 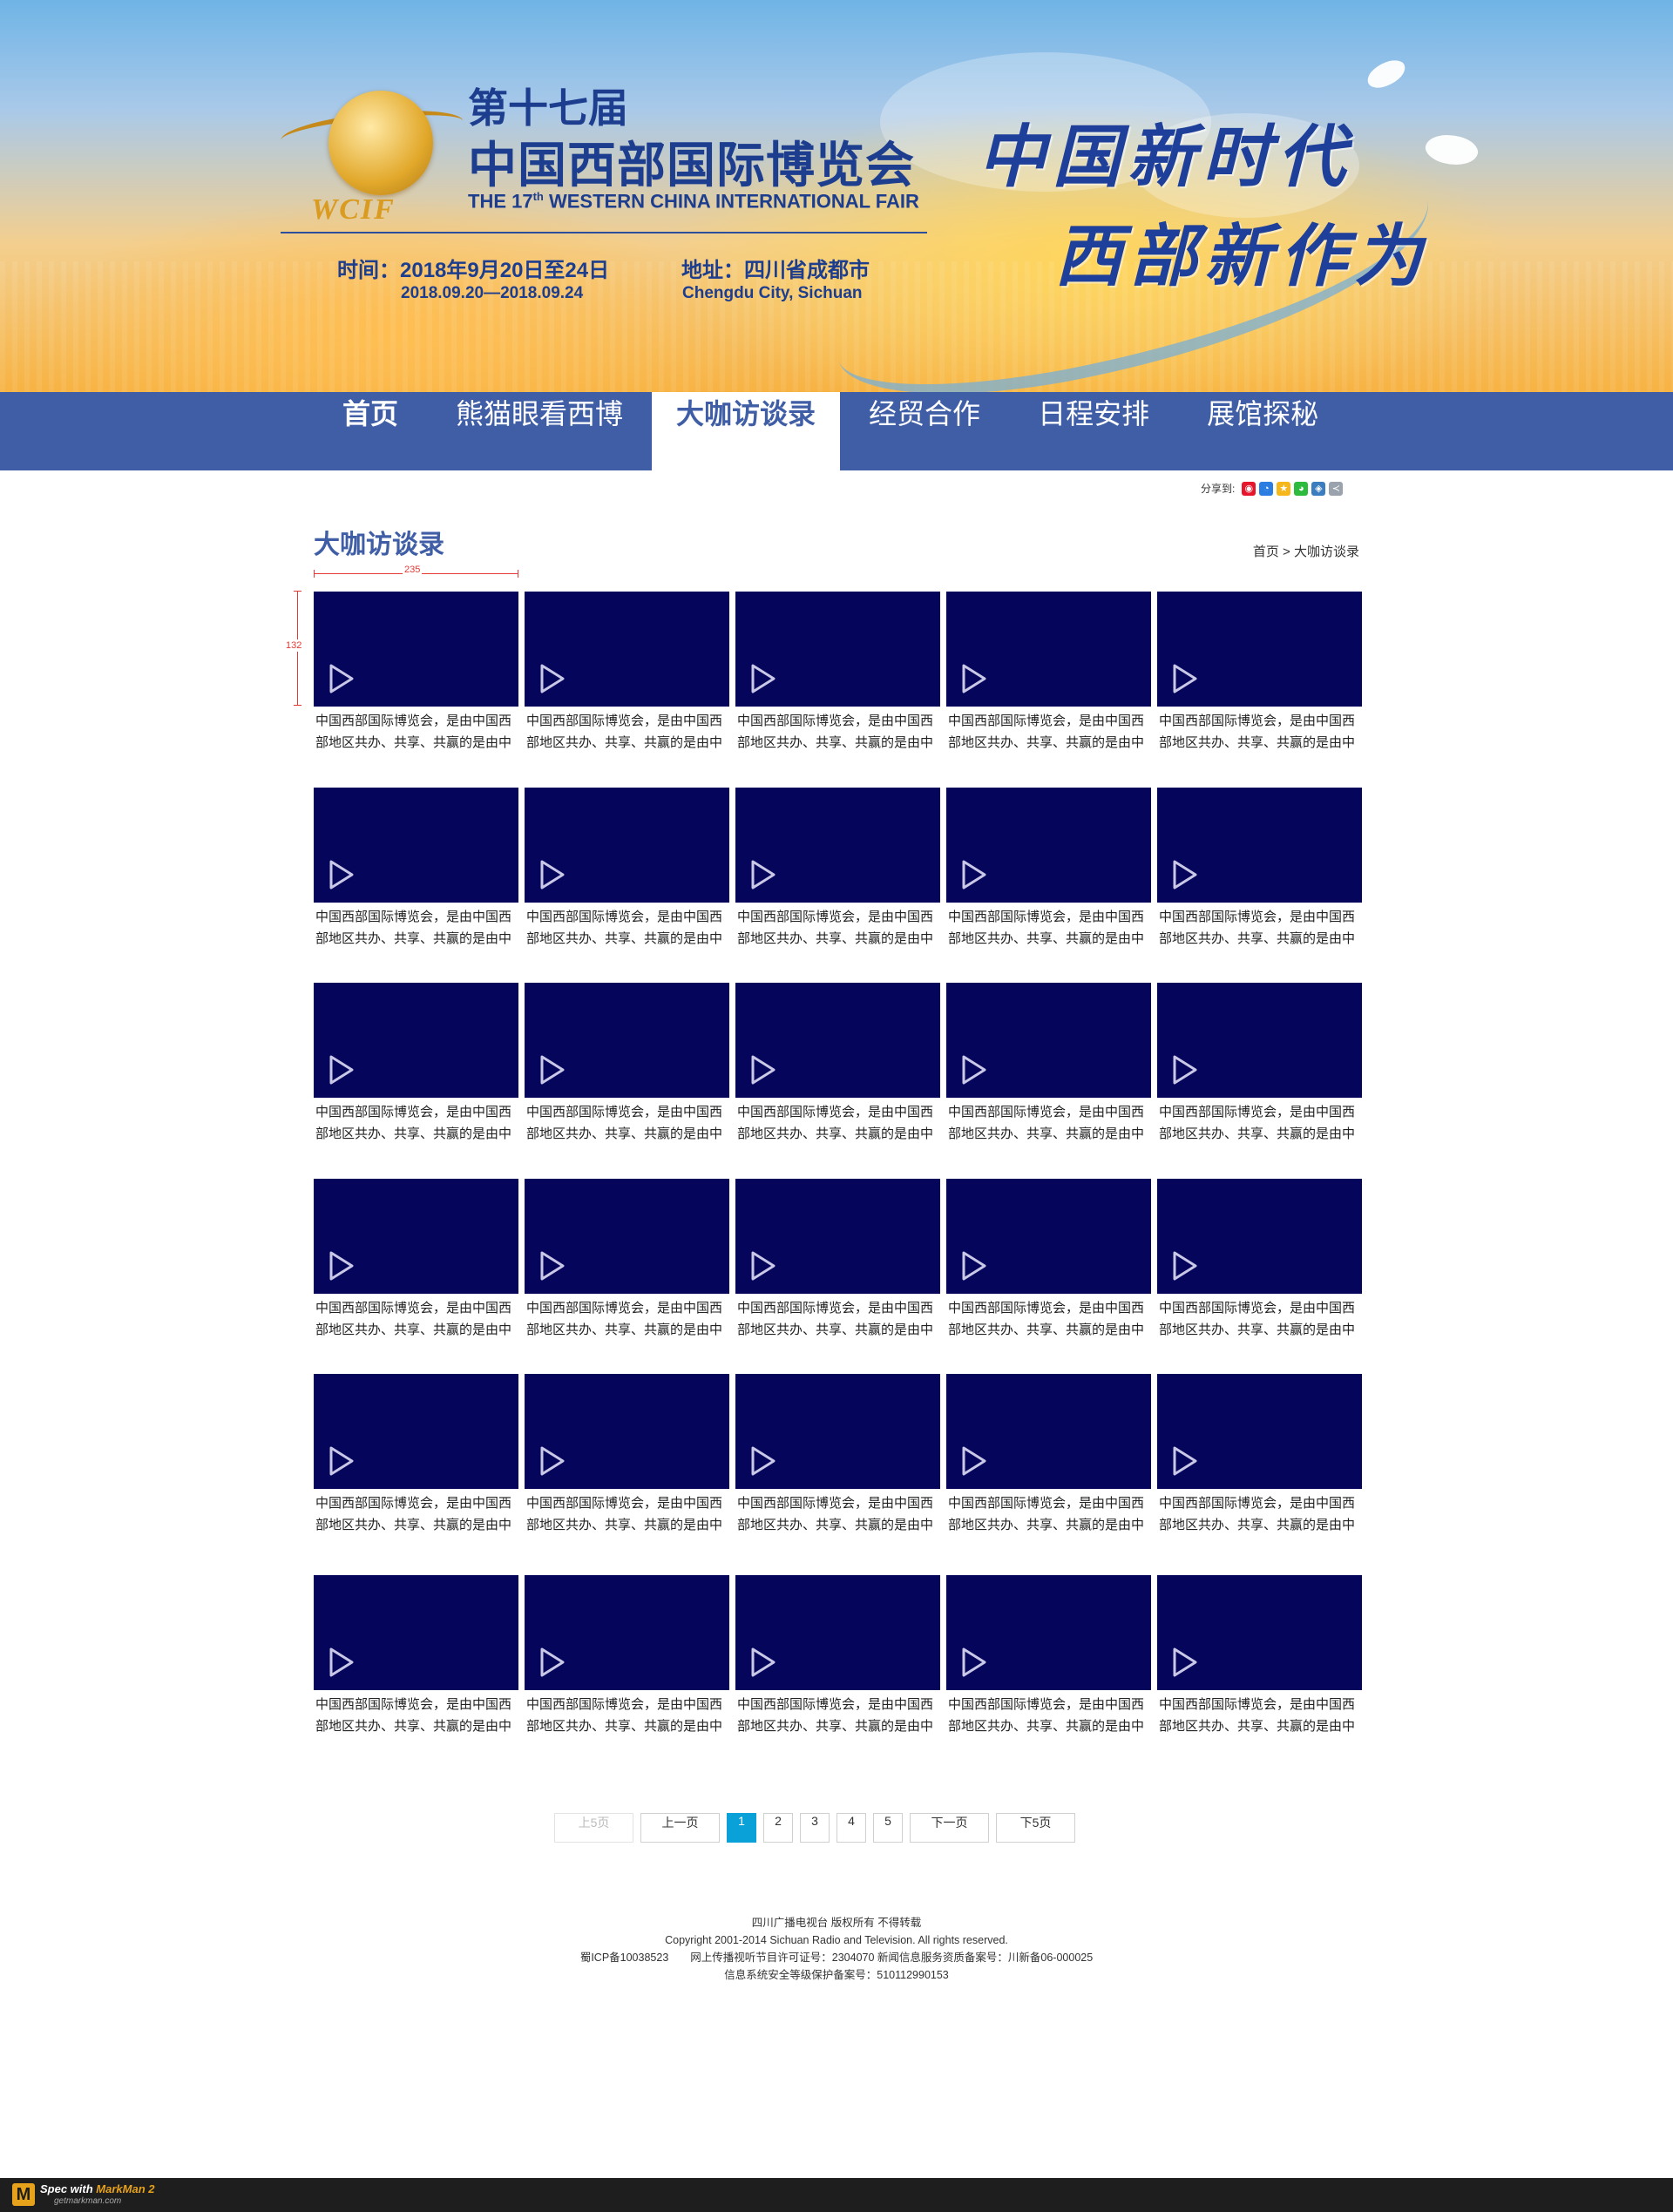 I want to click on breadcrumb: 首页 > 大咖访谈录, so click(x=1306, y=551).